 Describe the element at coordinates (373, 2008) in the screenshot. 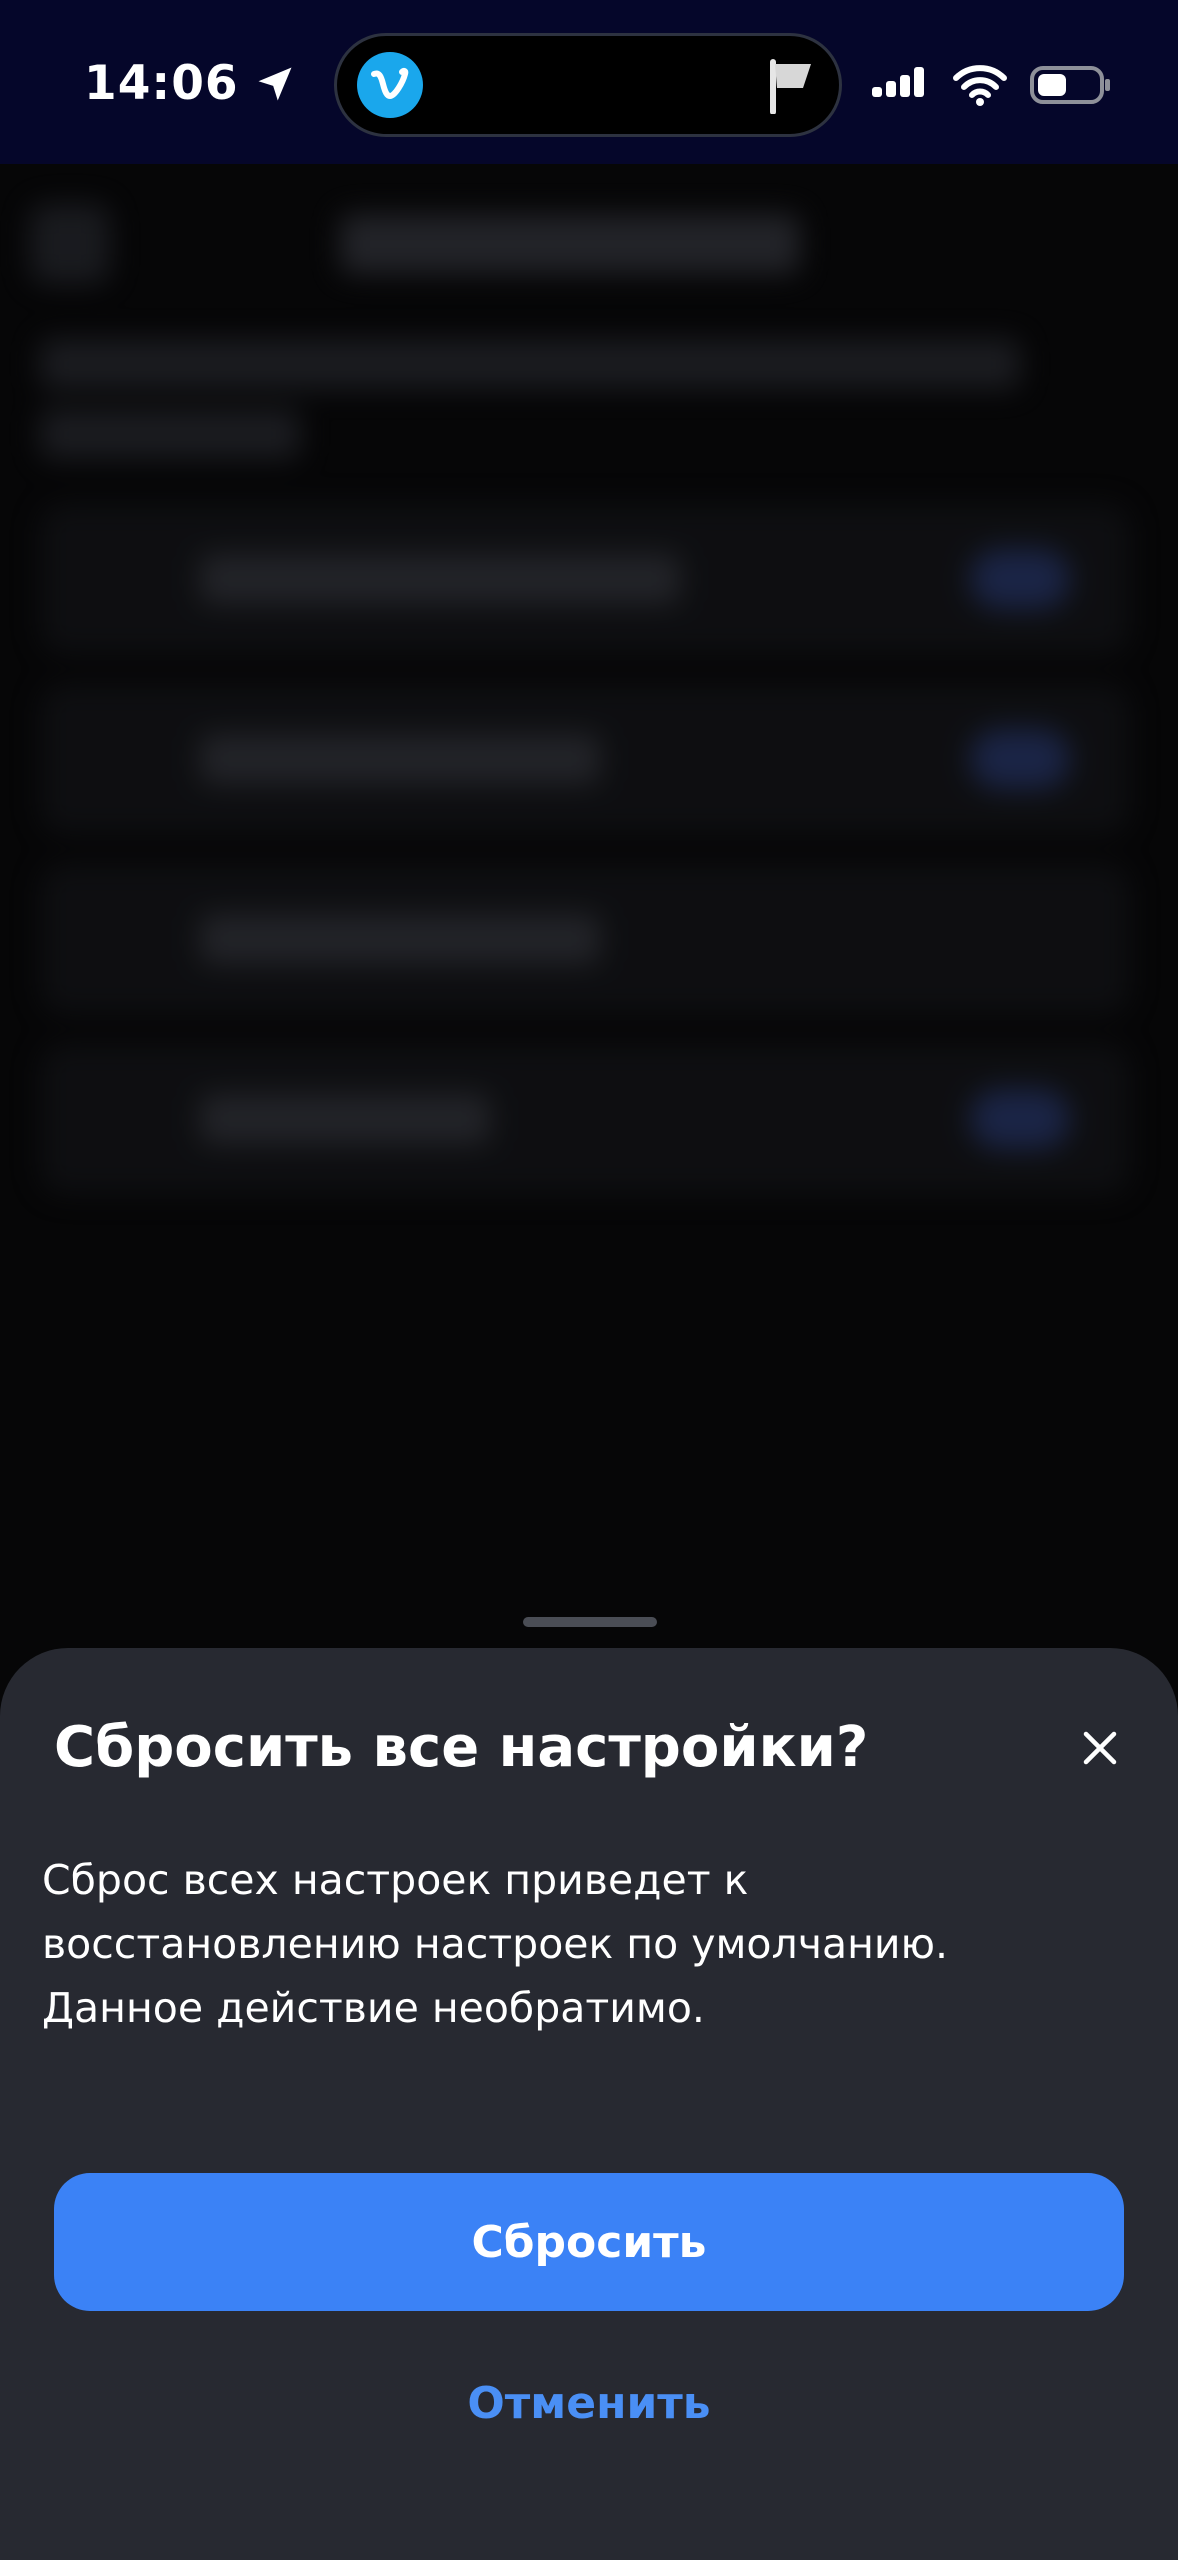

I see `description-line: Данное действие необратимо.` at that location.